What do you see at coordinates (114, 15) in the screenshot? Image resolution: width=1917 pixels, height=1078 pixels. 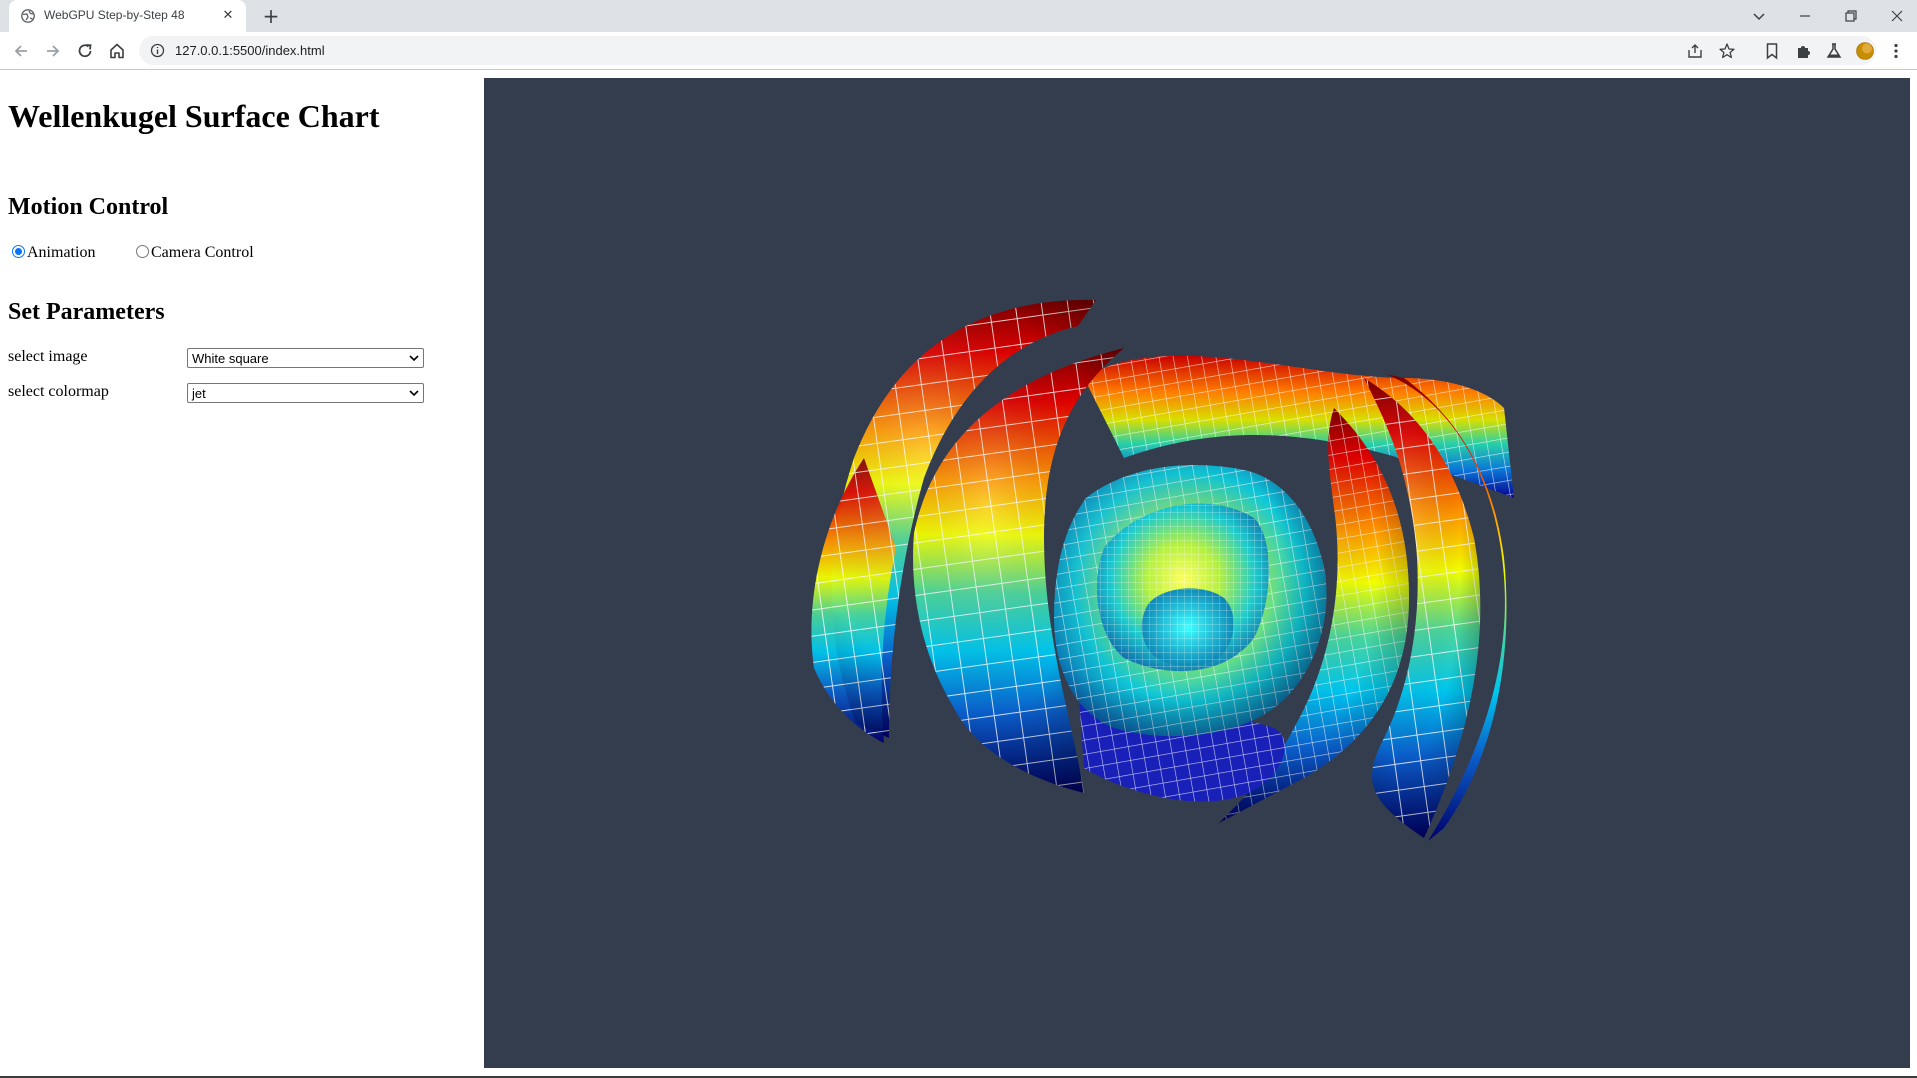 I see `tab-title: WebGPU Step-by-Step 48` at bounding box center [114, 15].